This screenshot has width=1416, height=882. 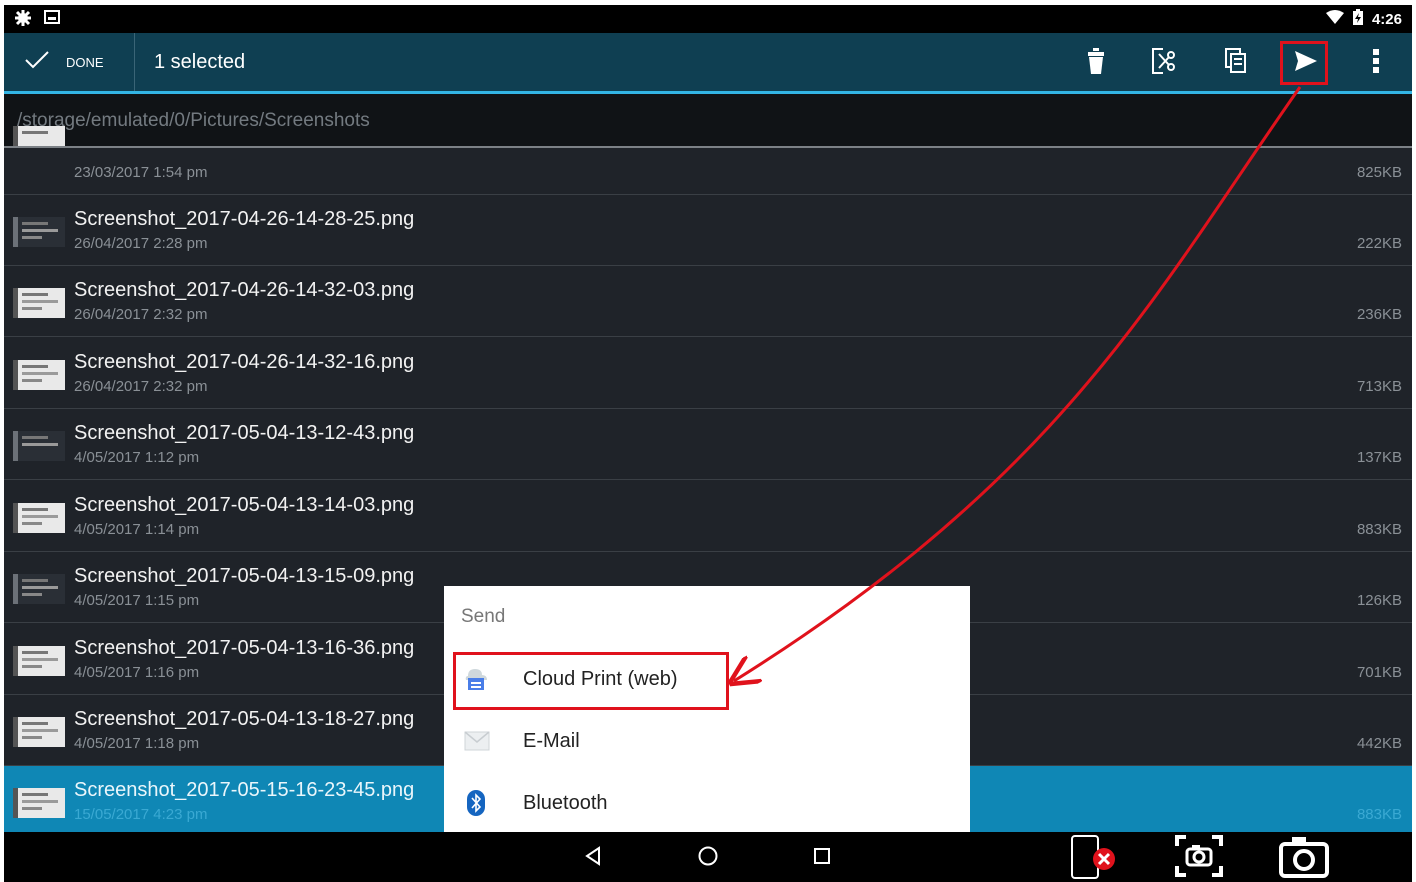 I want to click on file-size: 825KB, so click(x=1379, y=172).